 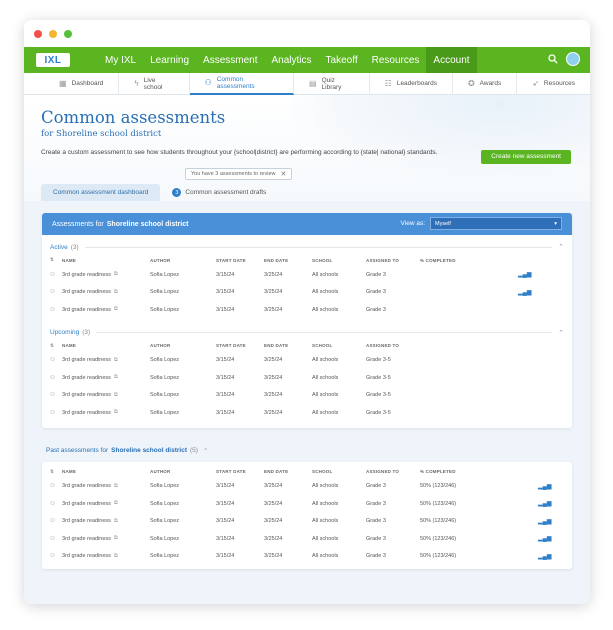 I want to click on subnav-common-assessments: ⚇ Common assessments, so click(x=241, y=83).